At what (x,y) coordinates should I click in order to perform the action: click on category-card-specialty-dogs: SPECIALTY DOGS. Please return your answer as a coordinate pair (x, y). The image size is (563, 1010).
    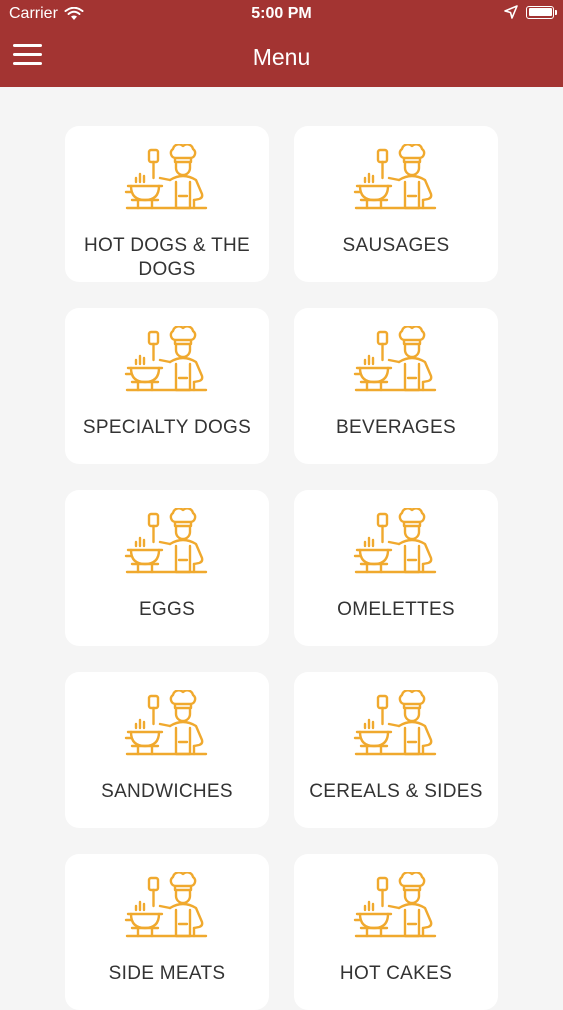
    Looking at the image, I should click on (167, 386).